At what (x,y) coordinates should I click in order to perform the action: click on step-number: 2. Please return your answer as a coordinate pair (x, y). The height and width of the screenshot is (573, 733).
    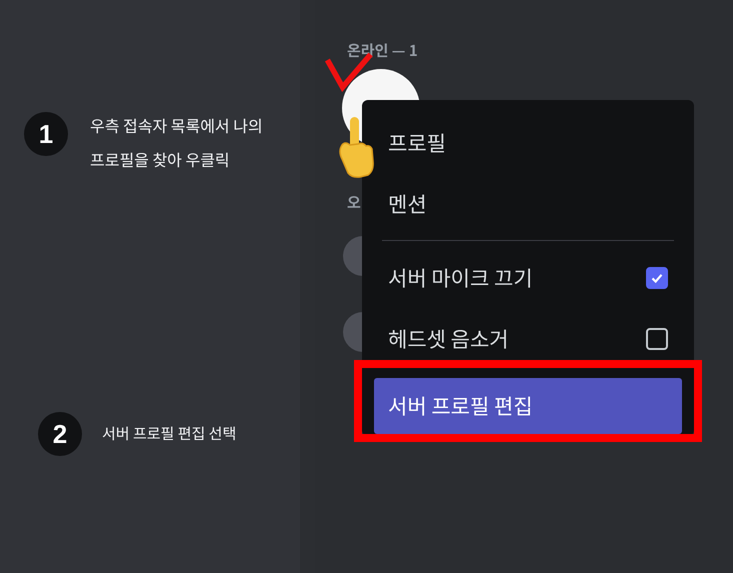
    Looking at the image, I should click on (60, 434).